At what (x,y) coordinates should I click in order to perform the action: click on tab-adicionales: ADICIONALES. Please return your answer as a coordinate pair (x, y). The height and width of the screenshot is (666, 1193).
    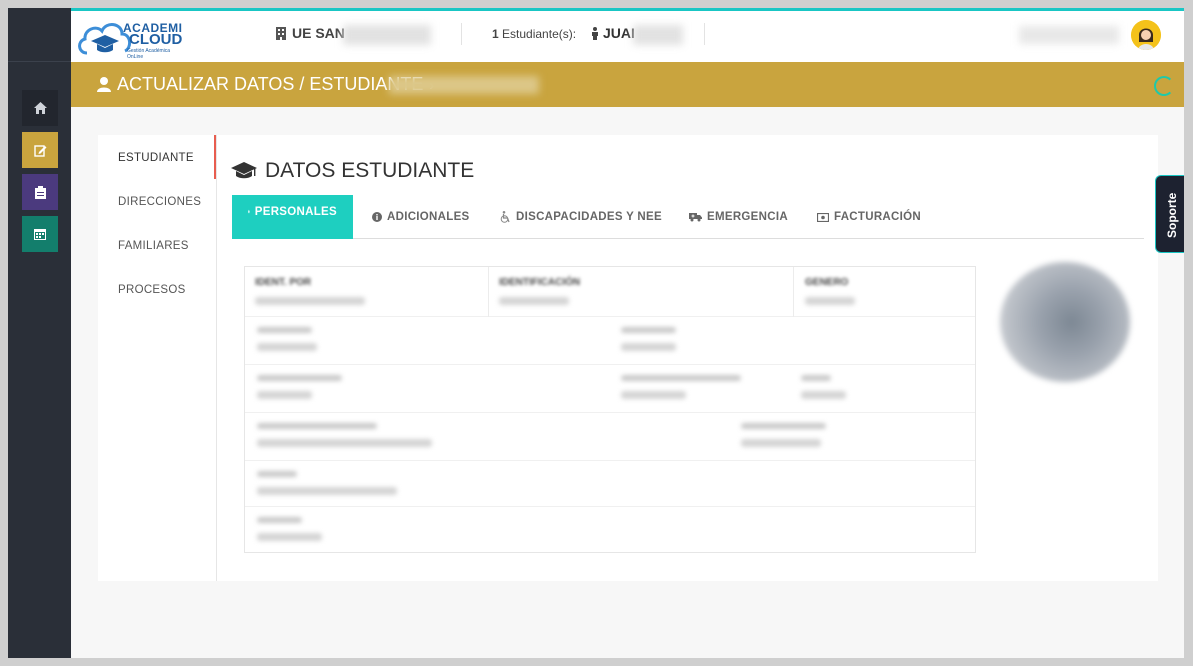
    Looking at the image, I should click on (421, 217).